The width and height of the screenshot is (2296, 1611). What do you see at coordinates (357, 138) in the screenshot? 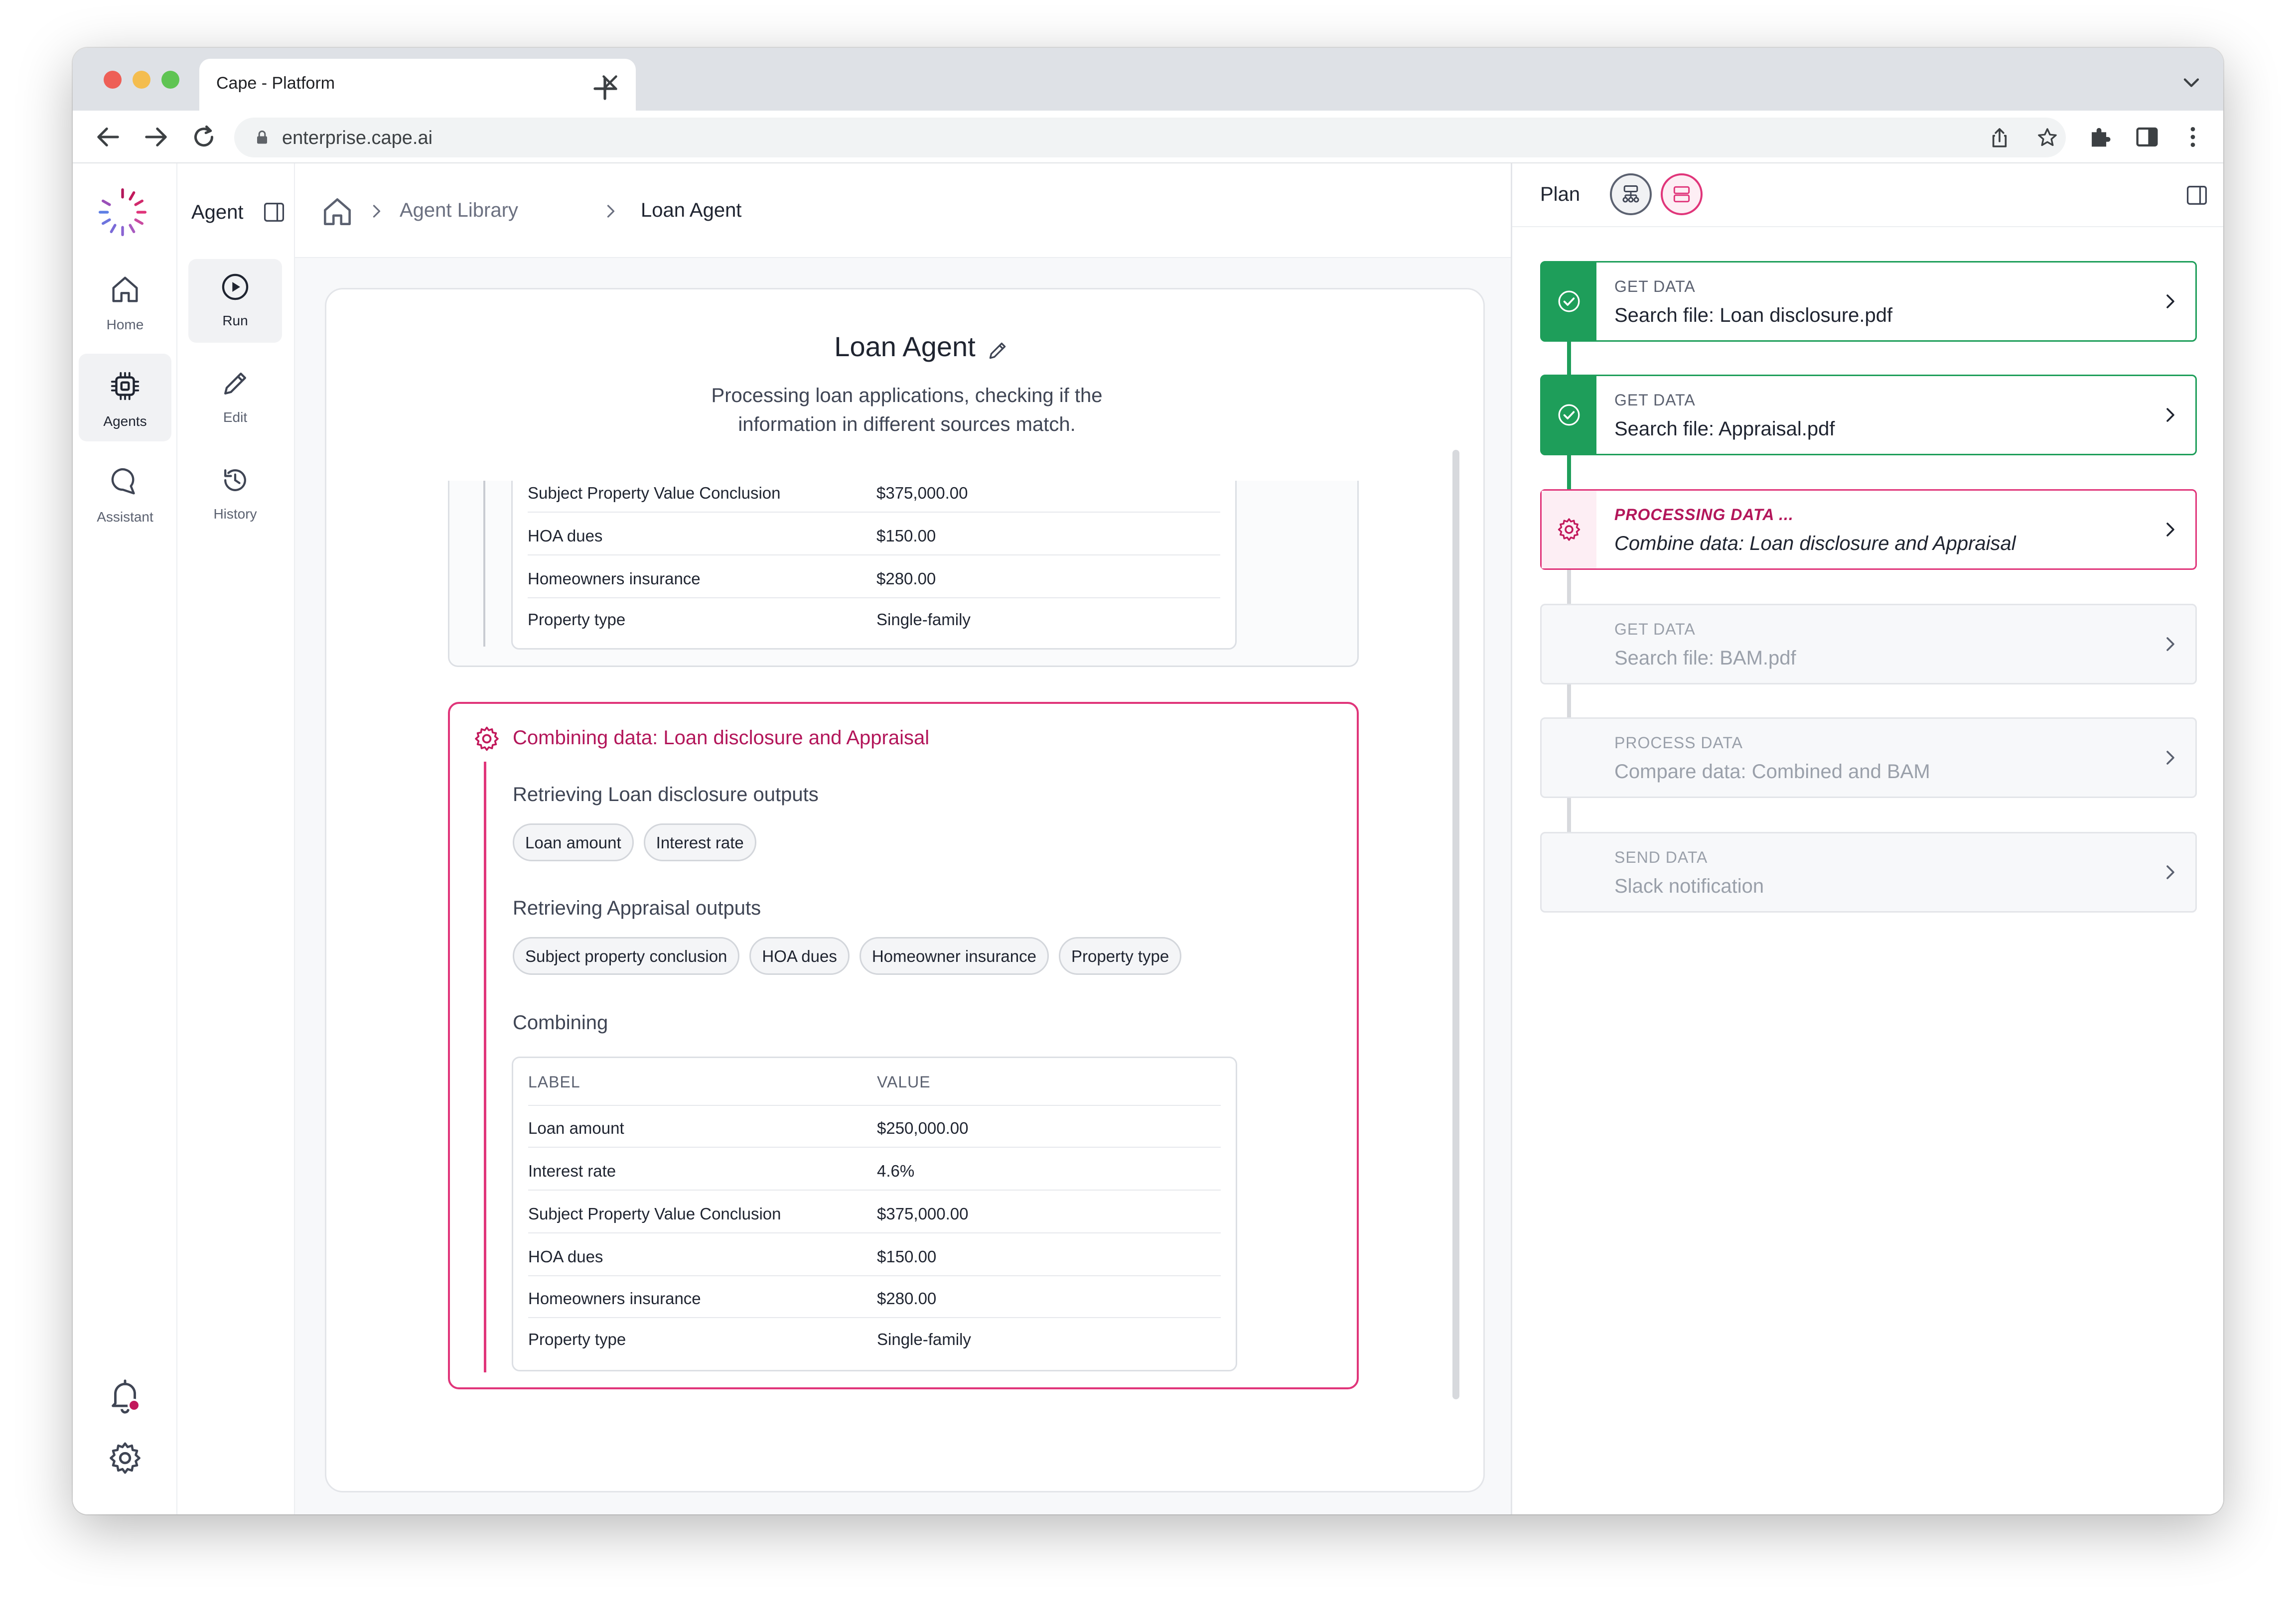
I see `url-text: enterprise.cape.ai` at bounding box center [357, 138].